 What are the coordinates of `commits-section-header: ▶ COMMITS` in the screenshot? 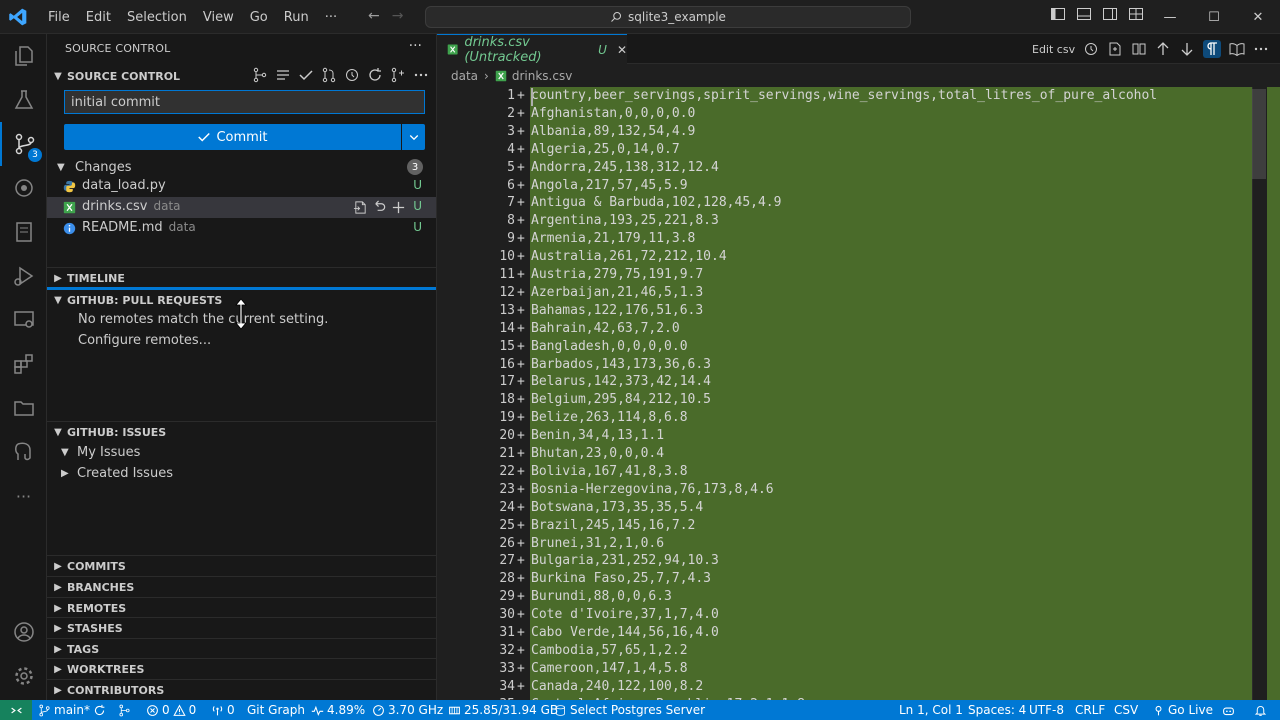 It's located at (241, 566).